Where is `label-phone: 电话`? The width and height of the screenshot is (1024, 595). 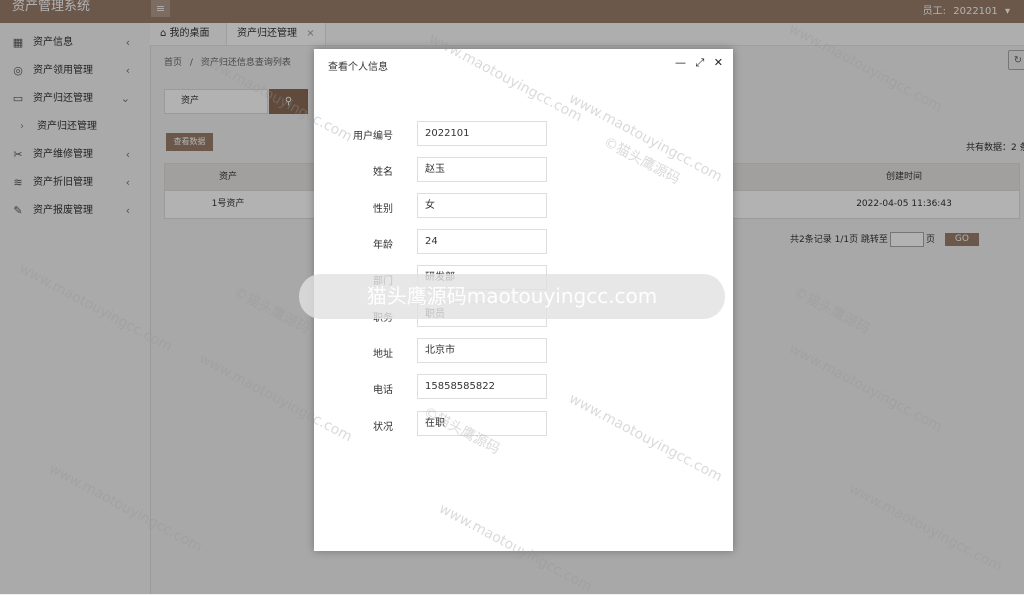 label-phone: 电话 is located at coordinates (383, 390).